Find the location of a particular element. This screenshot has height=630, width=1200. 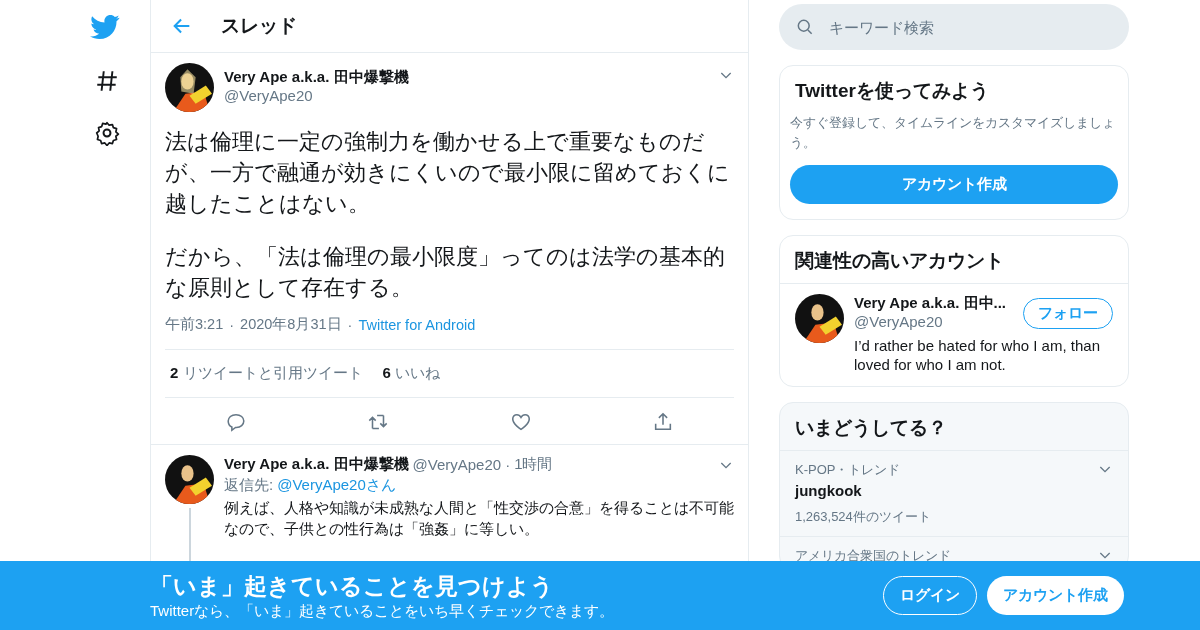

source-link: Twitter for Android is located at coordinates (417, 324).